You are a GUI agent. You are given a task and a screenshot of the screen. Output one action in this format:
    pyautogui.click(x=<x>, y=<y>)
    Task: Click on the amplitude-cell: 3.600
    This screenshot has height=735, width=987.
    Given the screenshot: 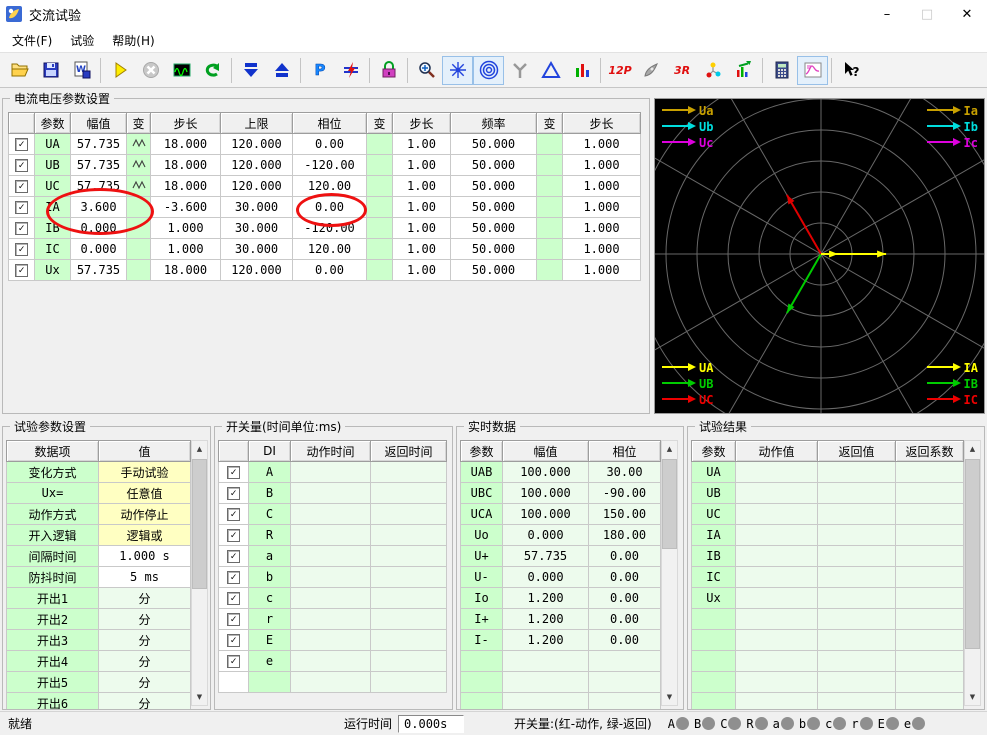 What is the action you would take?
    pyautogui.click(x=98, y=207)
    